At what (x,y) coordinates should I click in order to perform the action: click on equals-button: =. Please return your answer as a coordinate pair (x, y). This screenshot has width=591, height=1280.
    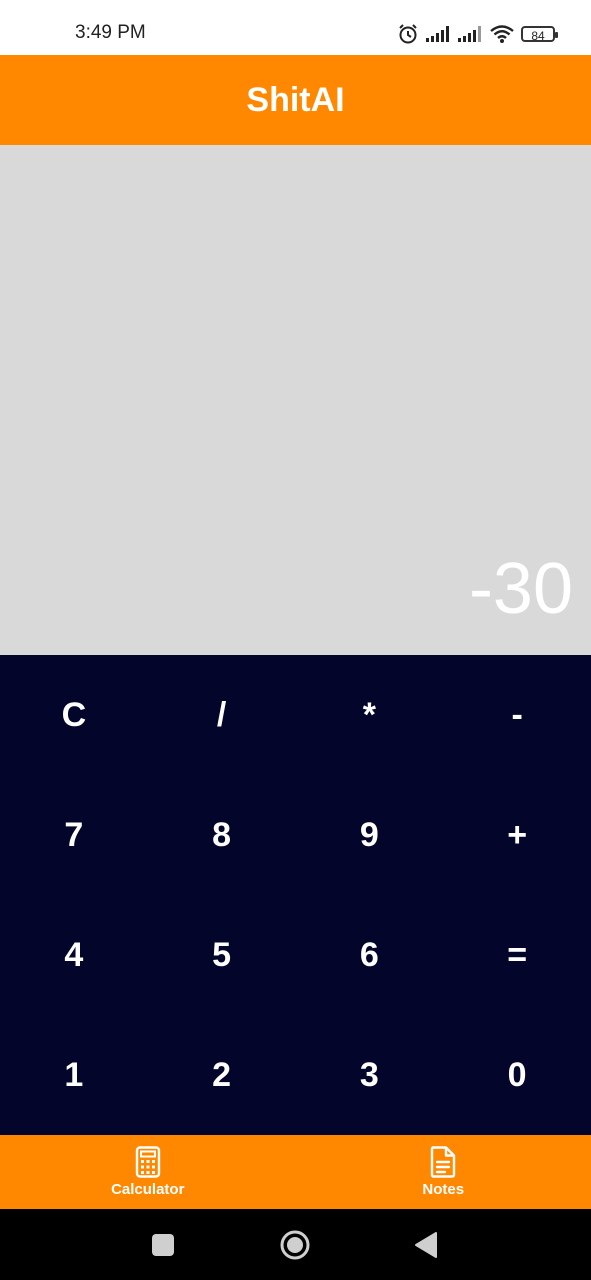
    Looking at the image, I should click on (517, 955).